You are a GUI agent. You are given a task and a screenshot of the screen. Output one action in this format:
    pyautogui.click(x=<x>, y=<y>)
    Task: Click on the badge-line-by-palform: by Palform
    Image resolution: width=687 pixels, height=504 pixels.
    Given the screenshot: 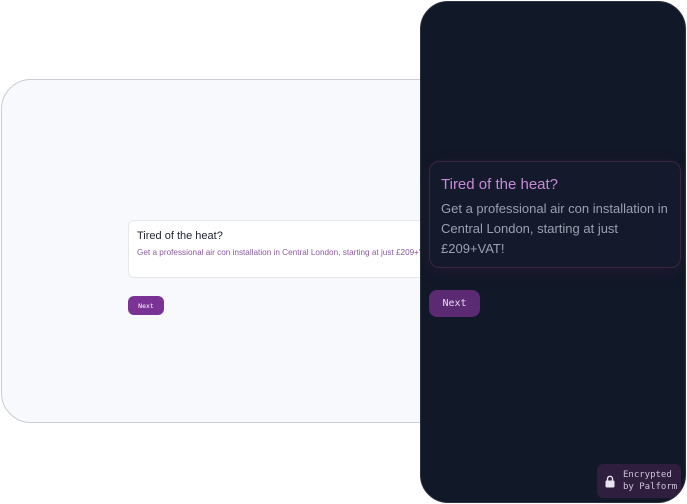 What is the action you would take?
    pyautogui.click(x=650, y=487)
    